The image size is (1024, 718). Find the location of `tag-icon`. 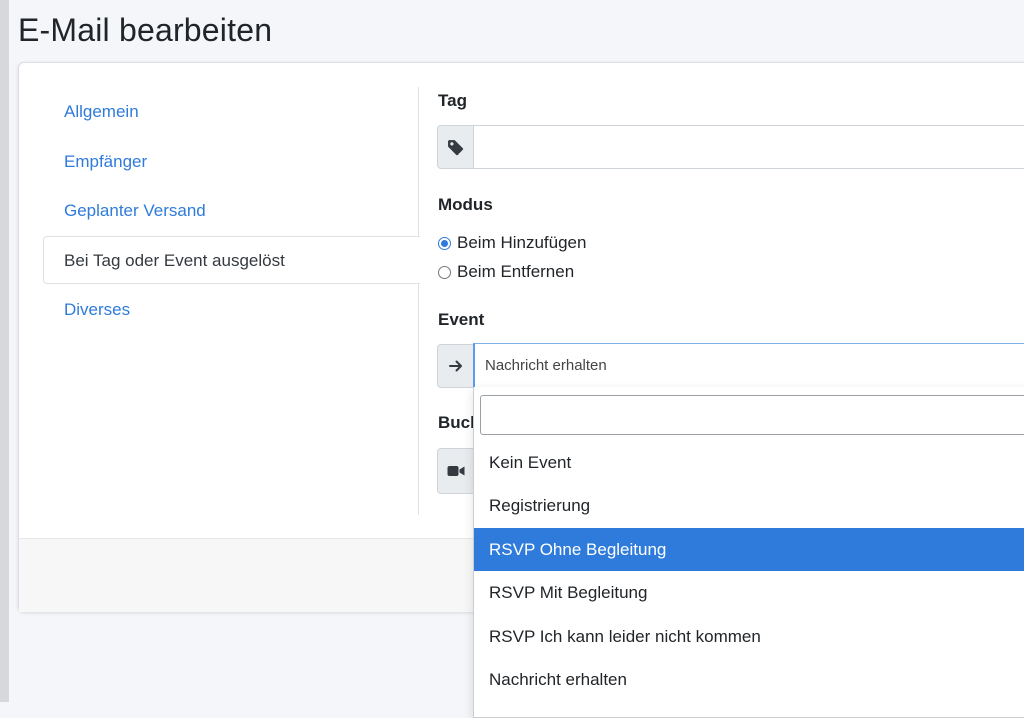

tag-icon is located at coordinates (456, 147).